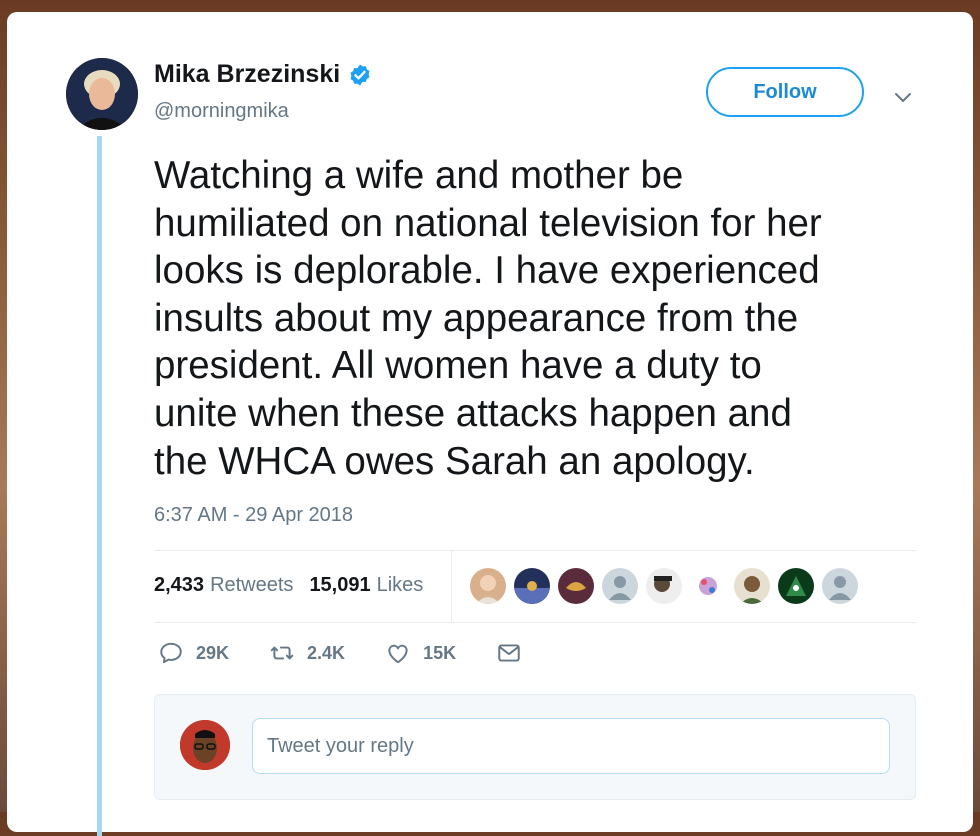 This screenshot has height=836, width=980. What do you see at coordinates (340, 585) in the screenshot?
I see `likes-count: 15,091` at bounding box center [340, 585].